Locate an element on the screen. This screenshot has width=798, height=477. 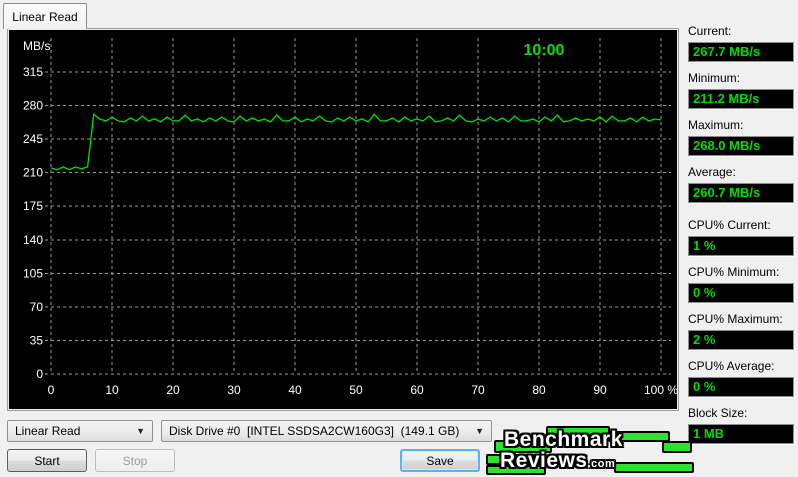
svg-text: 60 is located at coordinates (417, 390).